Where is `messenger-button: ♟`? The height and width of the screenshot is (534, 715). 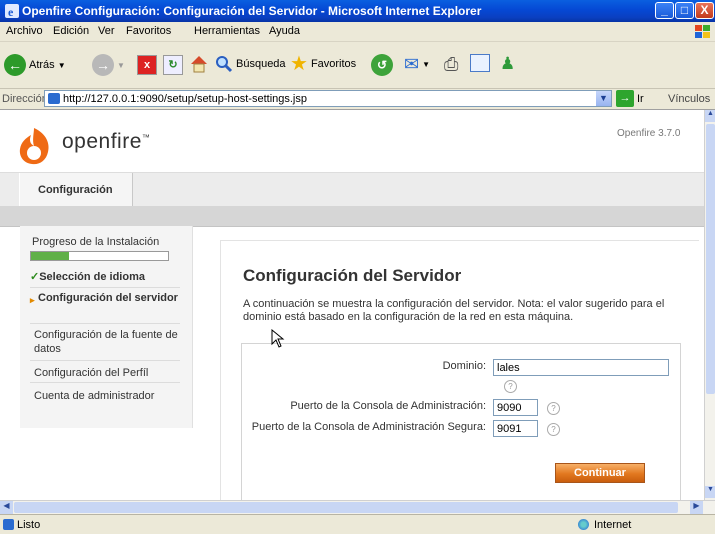 messenger-button: ♟ is located at coordinates (507, 64).